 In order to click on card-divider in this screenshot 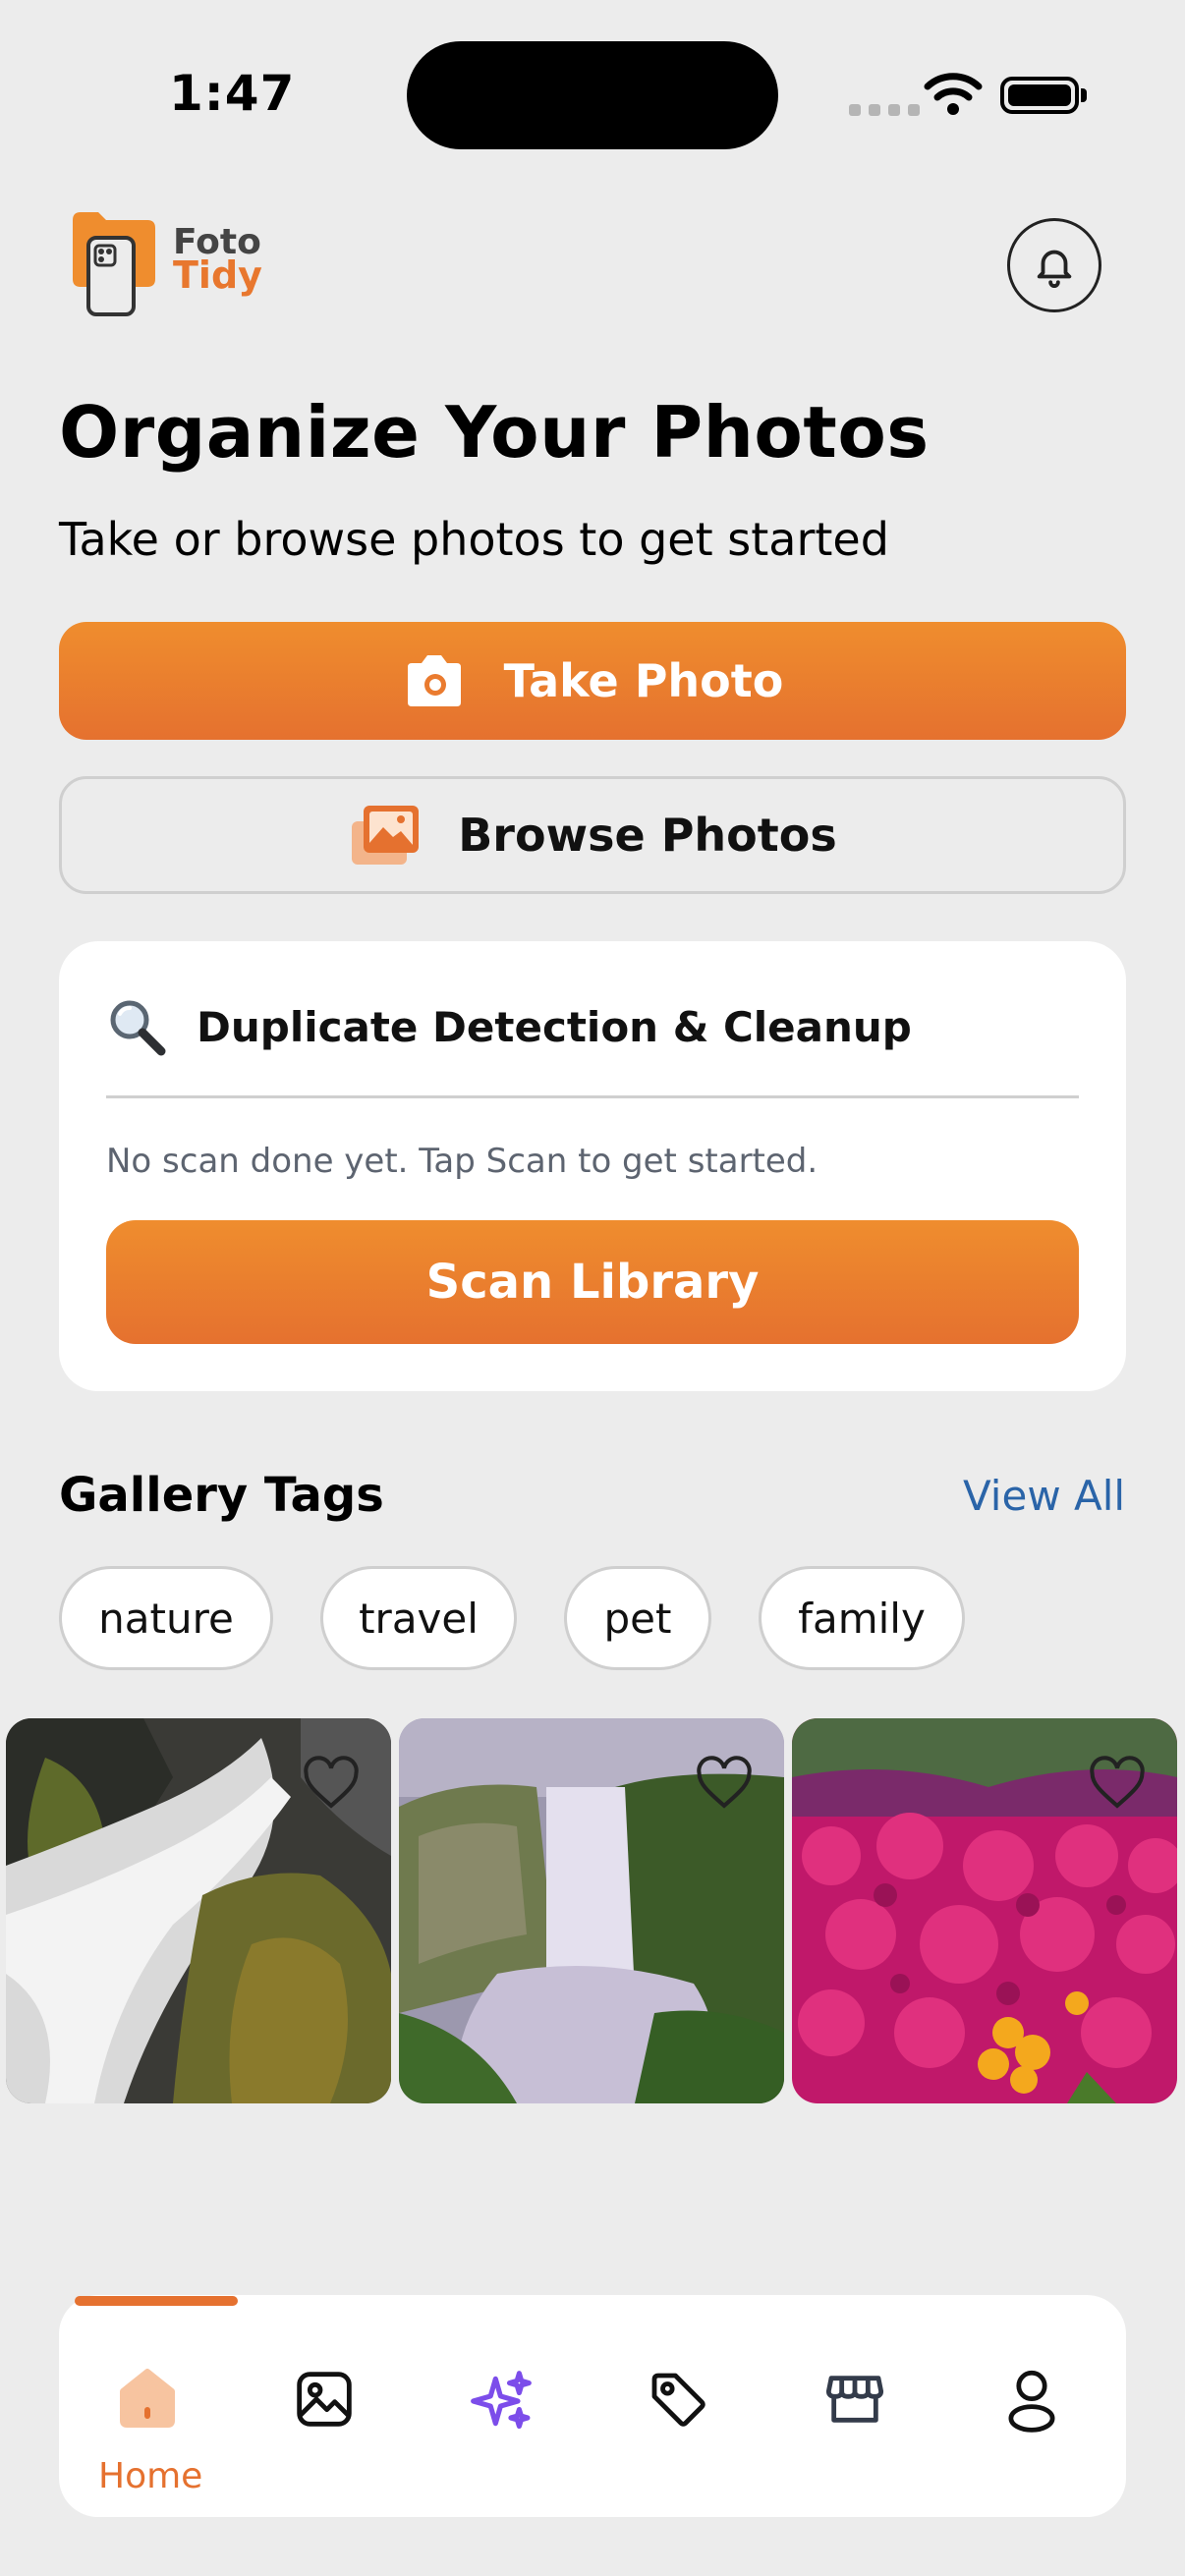, I will do `click(592, 1096)`.